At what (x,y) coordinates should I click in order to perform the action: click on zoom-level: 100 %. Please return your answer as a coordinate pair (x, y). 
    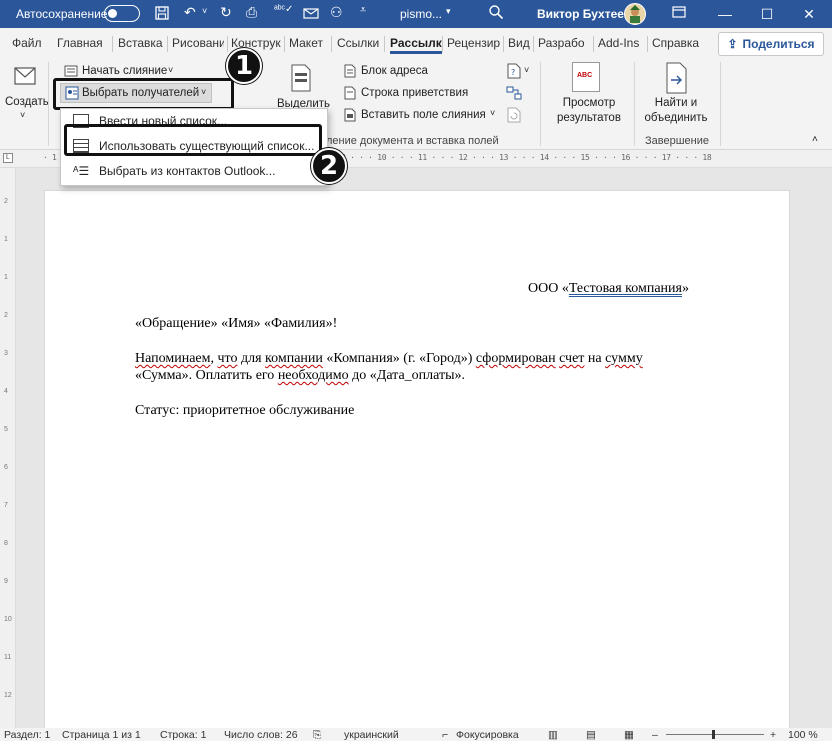
    Looking at the image, I should click on (803, 735).